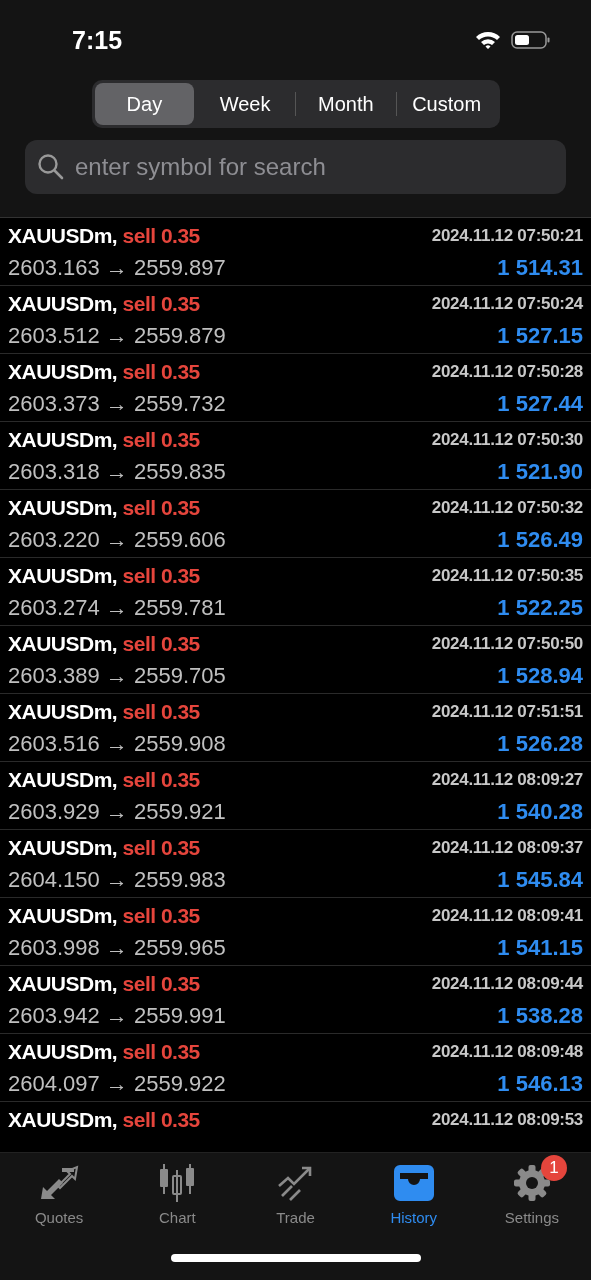  What do you see at coordinates (507, 848) in the screenshot?
I see `deal-time: 2024.11.12 08:09:37` at bounding box center [507, 848].